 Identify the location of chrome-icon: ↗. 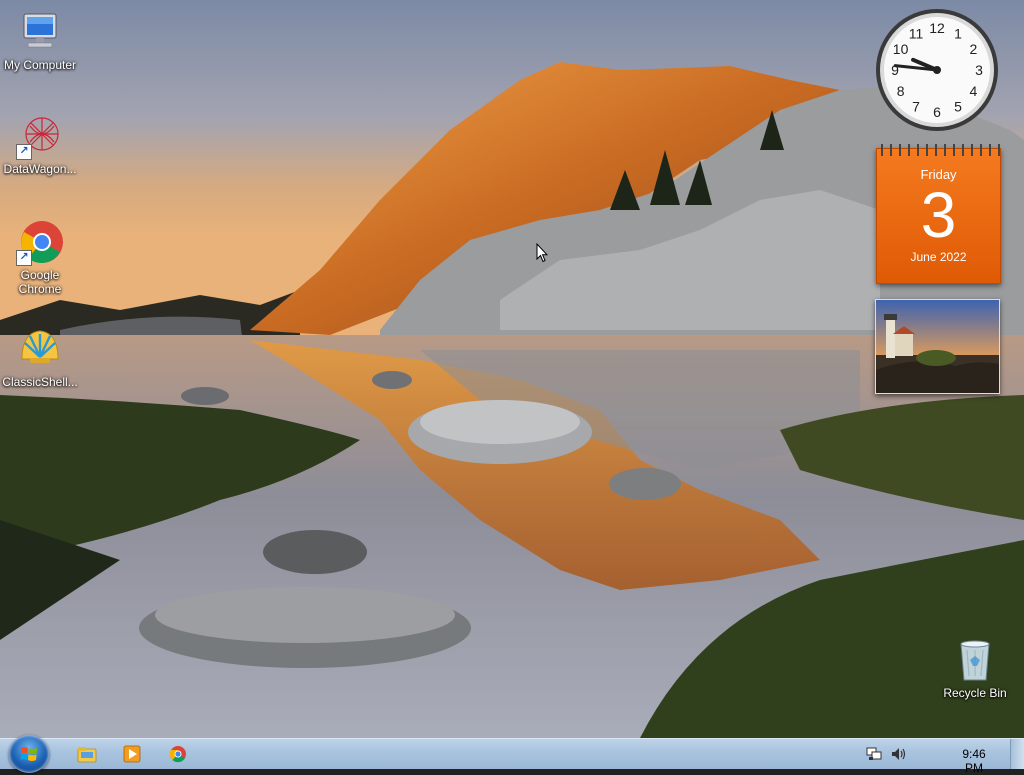
(40, 242).